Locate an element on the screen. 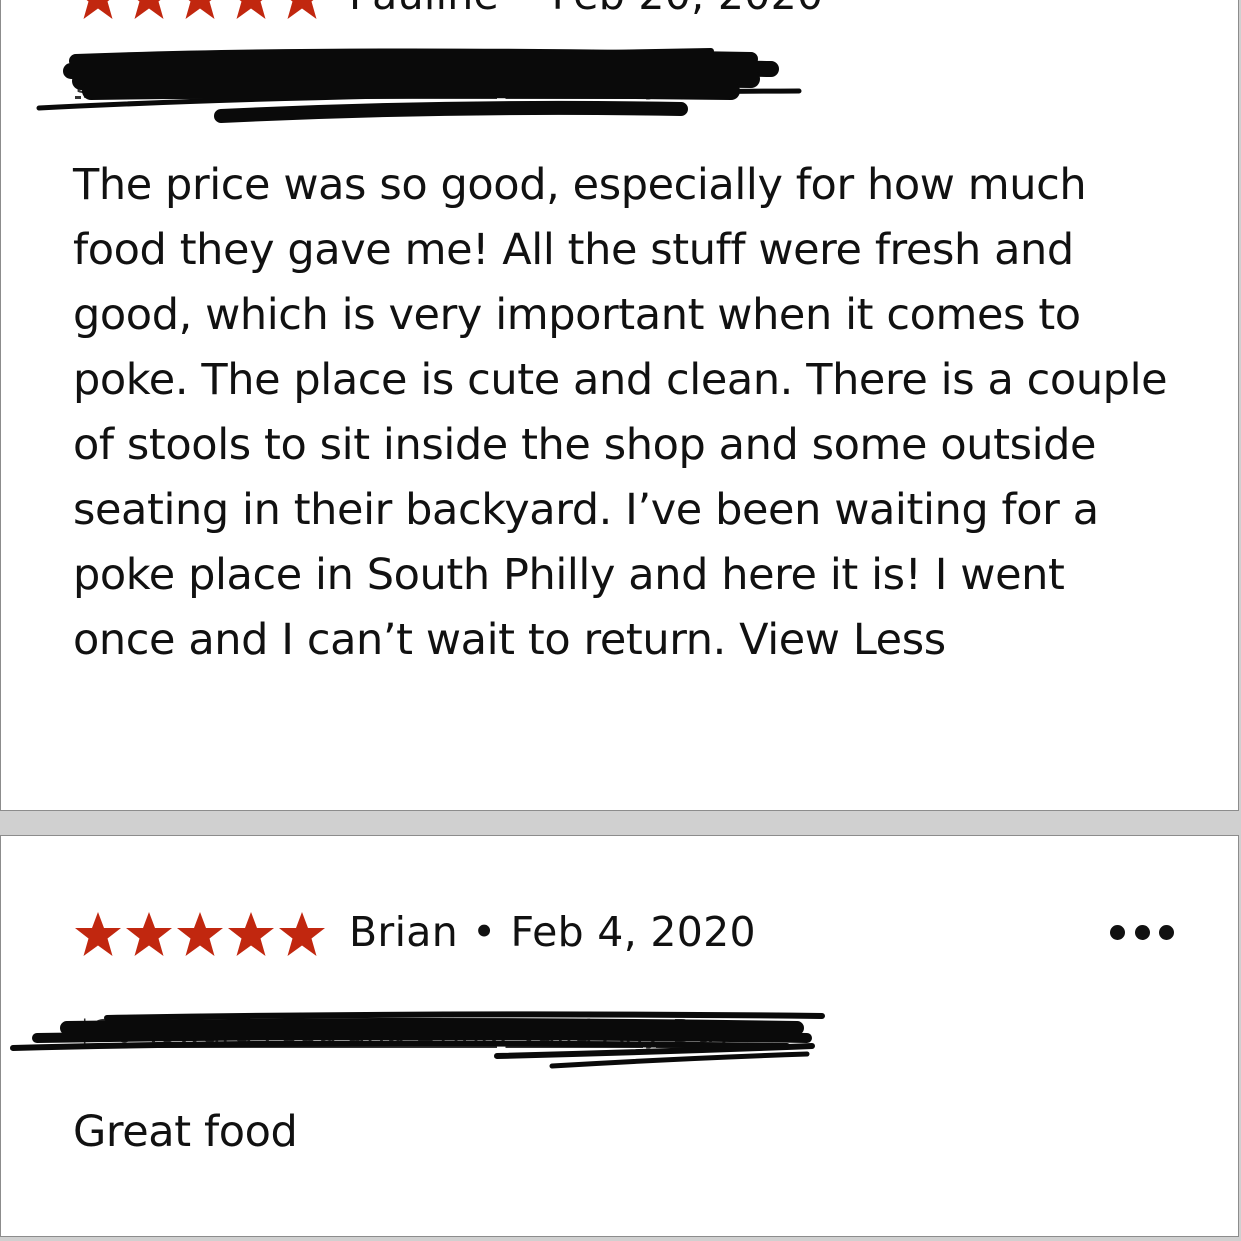 The width and height of the screenshot is (1241, 1241). more-options-button is located at coordinates (1142, 932).